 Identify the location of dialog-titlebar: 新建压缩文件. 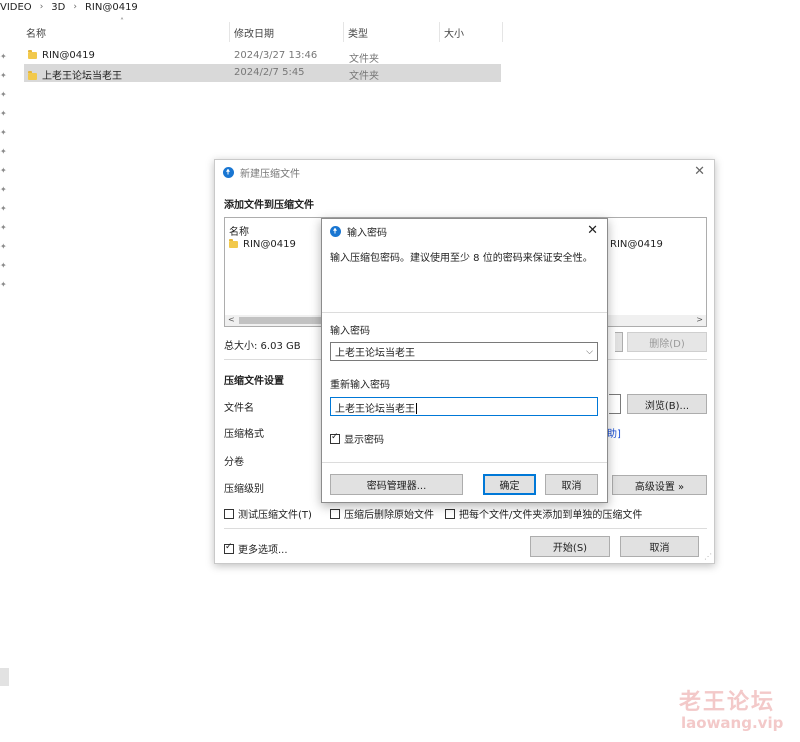
(464, 172).